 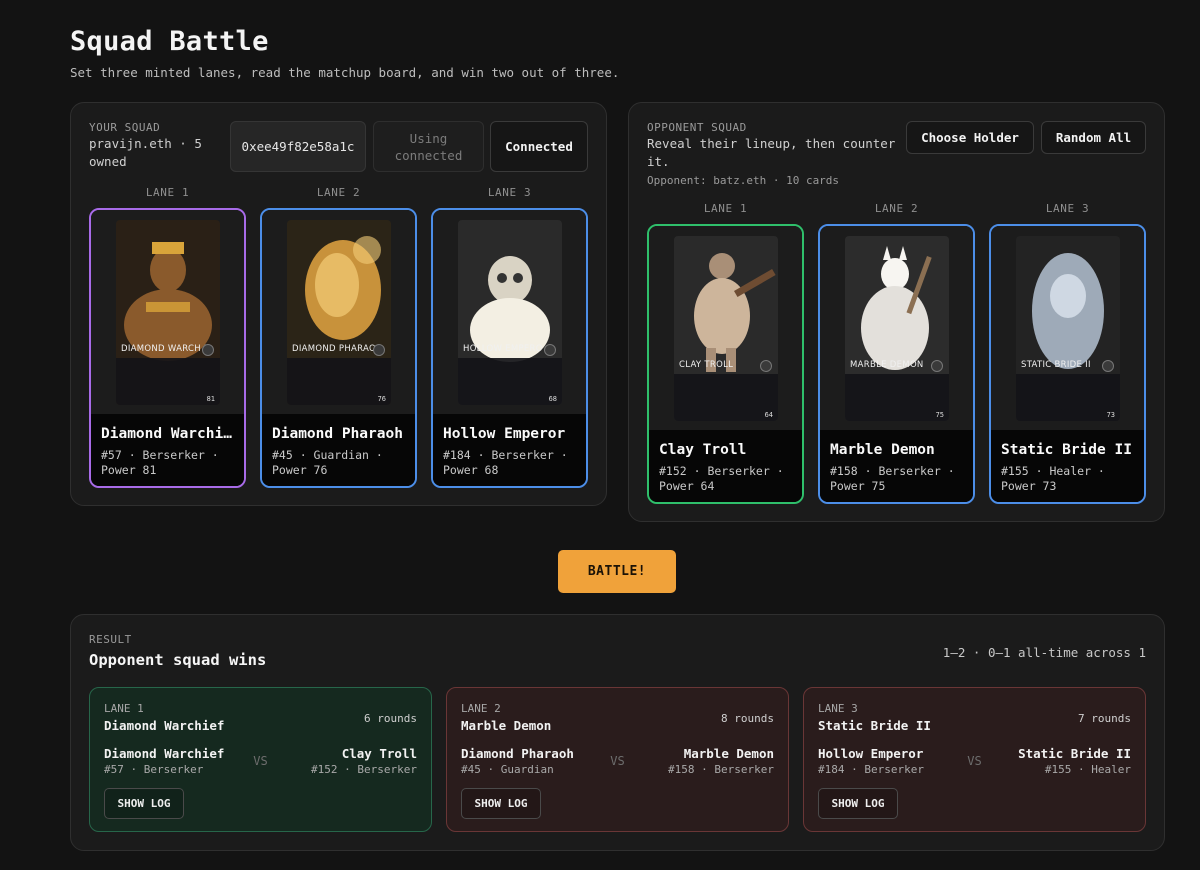 I want to click on result-lane-rounds: 7 rounds, so click(x=1104, y=718).